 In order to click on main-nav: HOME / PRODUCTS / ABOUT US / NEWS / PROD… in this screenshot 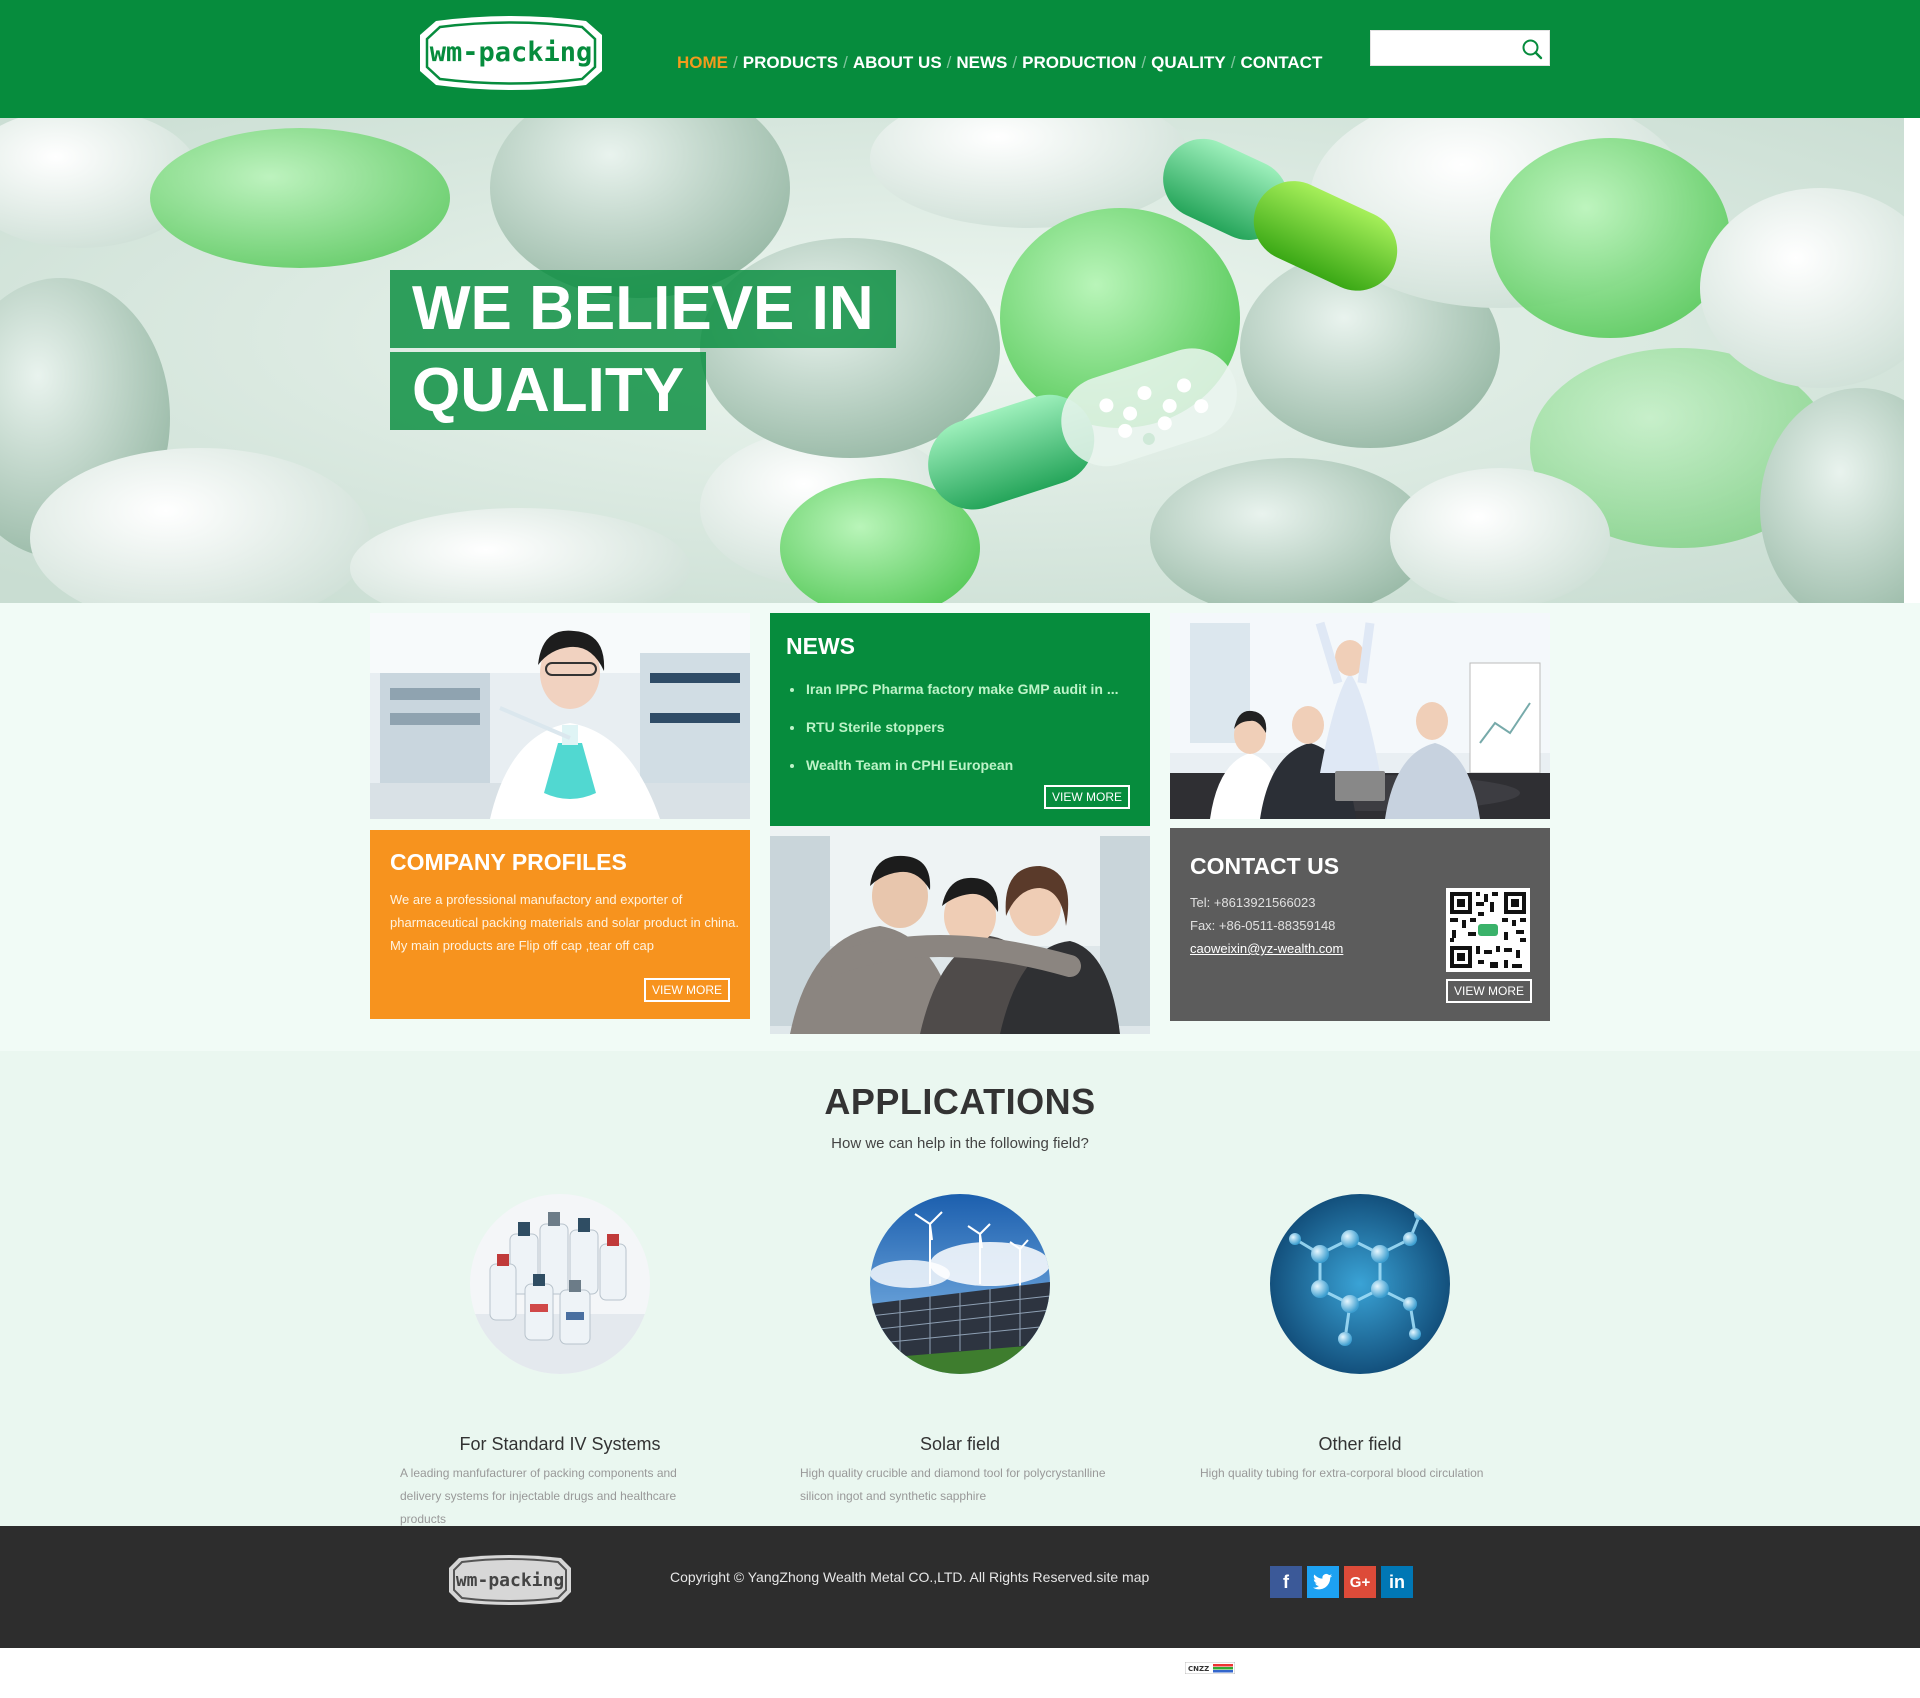, I will do `click(999, 63)`.